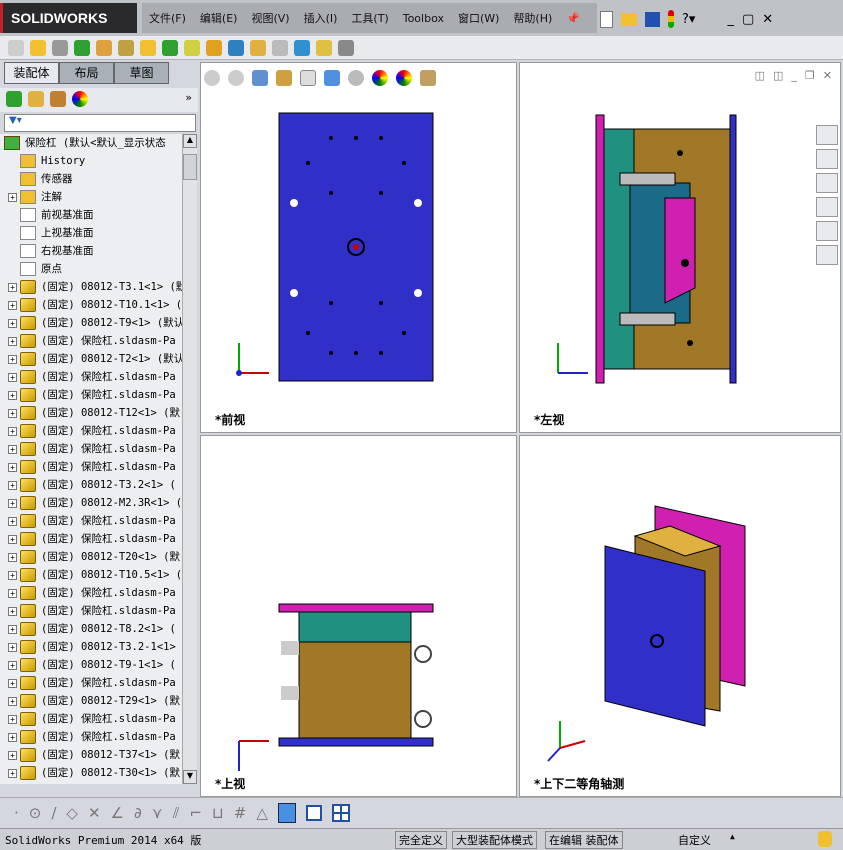  Describe the element at coordinates (35, 197) in the screenshot. I see `tree-item-annotations-folder: + 注解` at that location.